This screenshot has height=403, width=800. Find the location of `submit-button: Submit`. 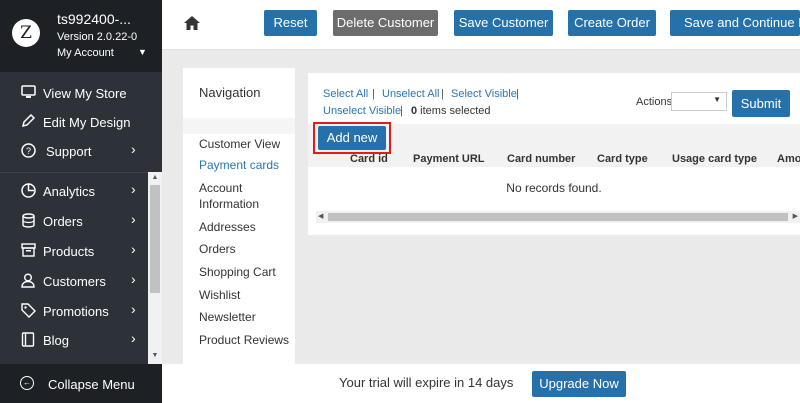

submit-button: Submit is located at coordinates (761, 103).